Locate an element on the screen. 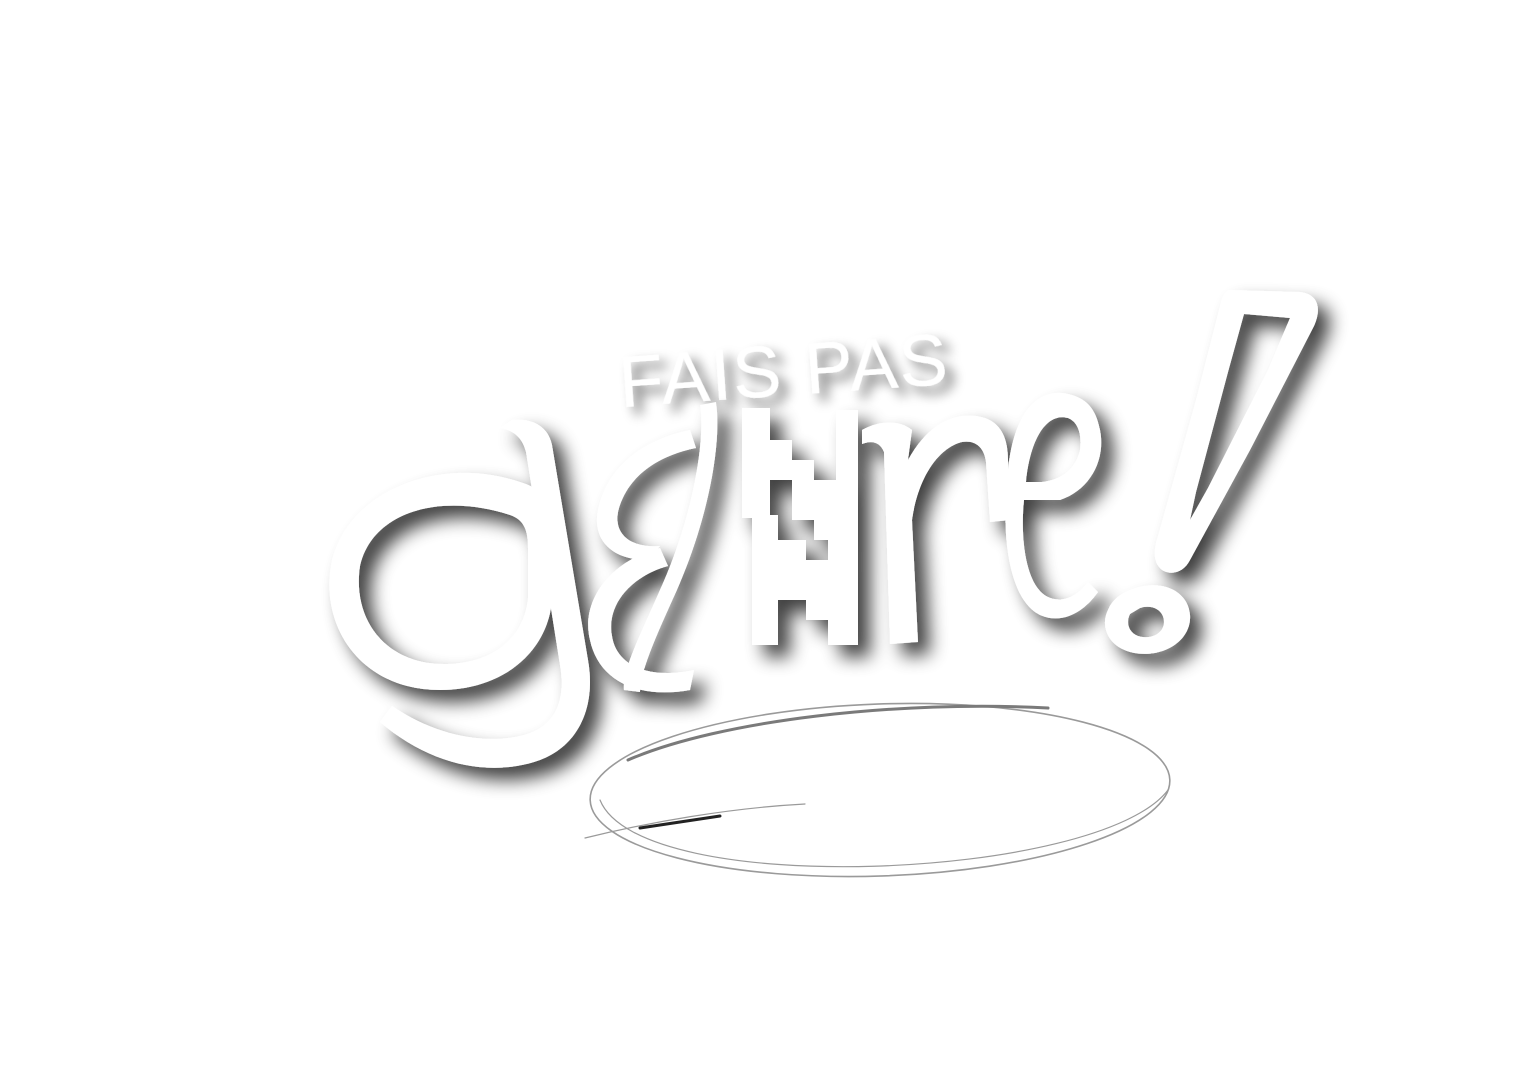  exclamation-dot is located at coordinates (1147, 619).